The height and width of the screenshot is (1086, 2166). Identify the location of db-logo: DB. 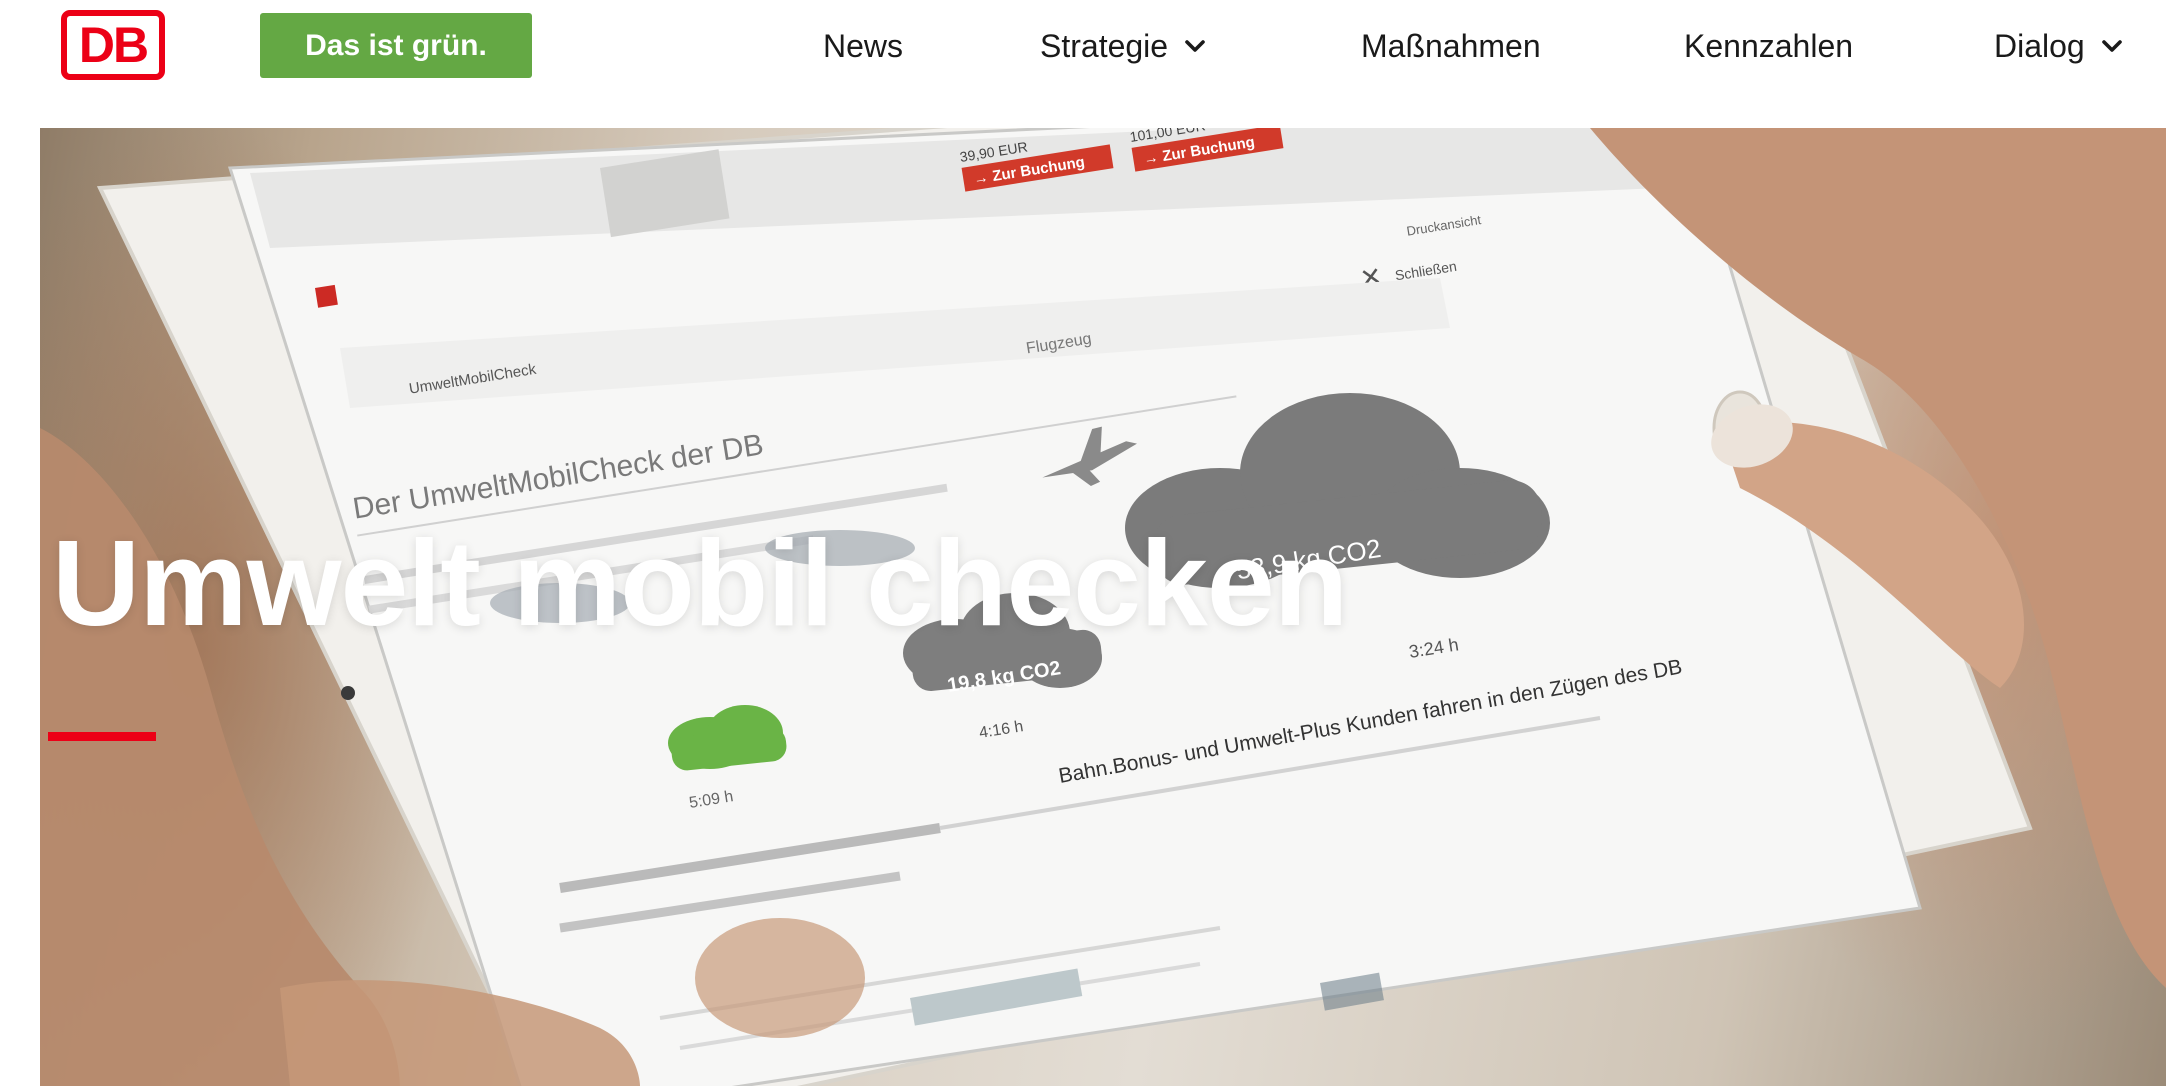
(113, 45).